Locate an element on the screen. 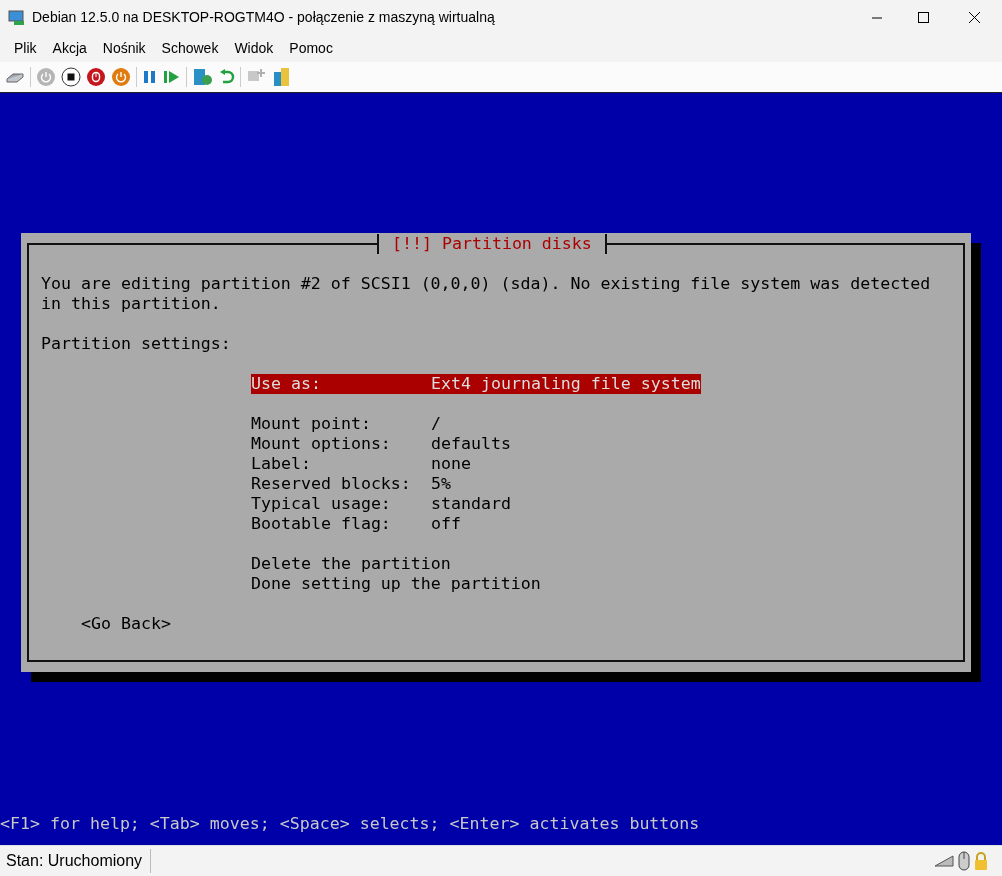 The image size is (1002, 876). menu-item: Akcja is located at coordinates (69, 48).